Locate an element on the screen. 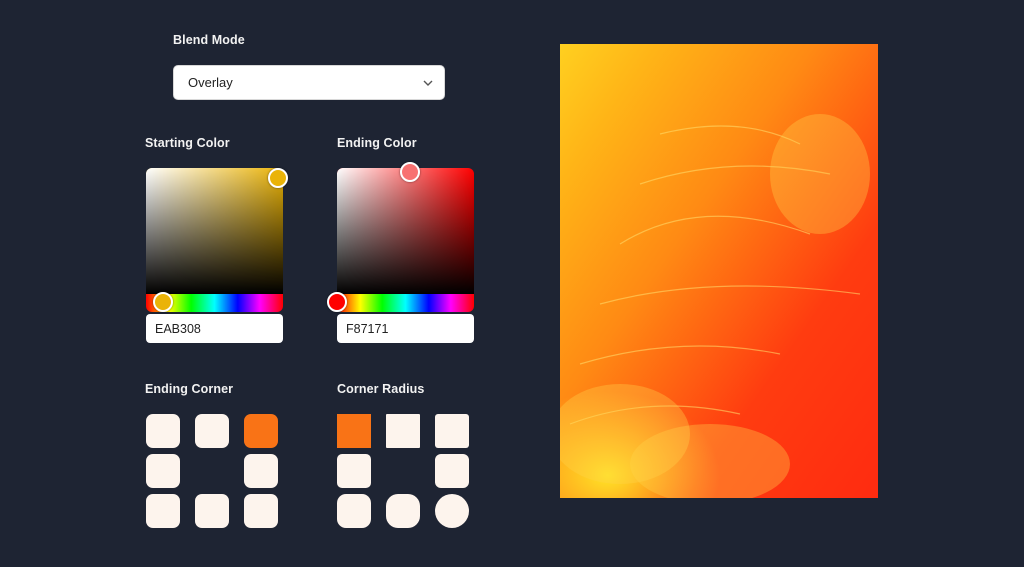  starting-color-hue-handle is located at coordinates (163, 302).